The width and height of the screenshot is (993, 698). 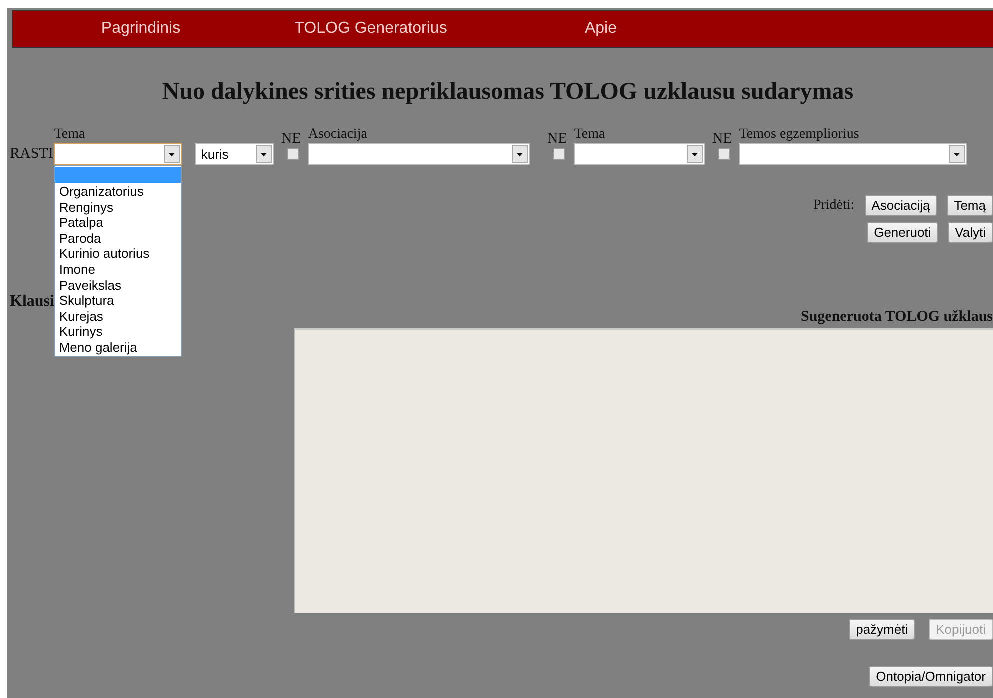 I want to click on dropdown-option: Imone, so click(x=118, y=270).